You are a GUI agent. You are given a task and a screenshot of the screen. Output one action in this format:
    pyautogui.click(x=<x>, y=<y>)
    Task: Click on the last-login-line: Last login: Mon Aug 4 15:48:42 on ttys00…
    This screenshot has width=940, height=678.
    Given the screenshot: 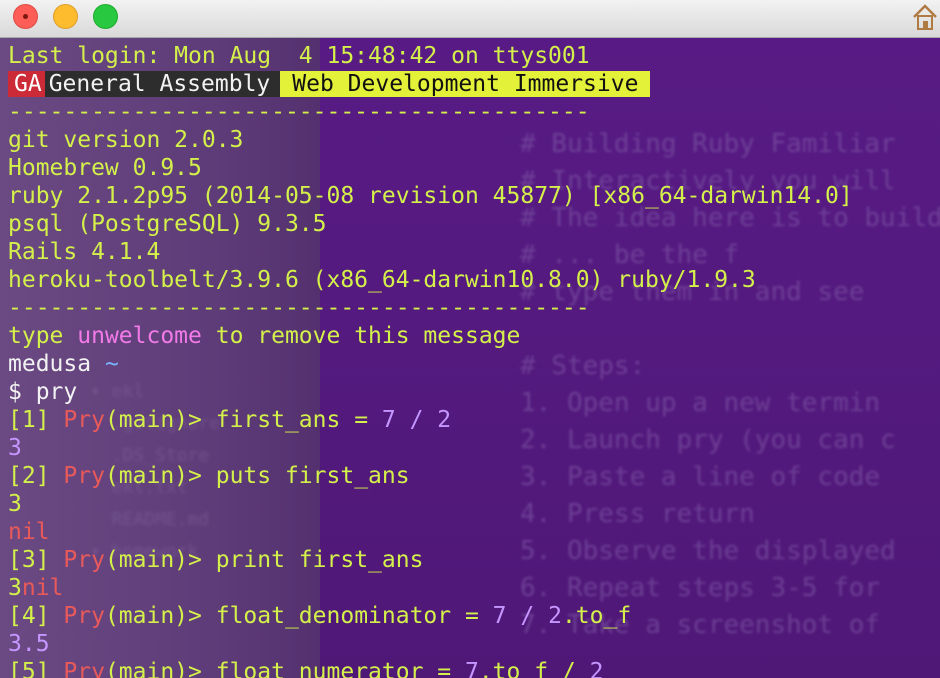 What is the action you would take?
    pyautogui.click(x=299, y=56)
    